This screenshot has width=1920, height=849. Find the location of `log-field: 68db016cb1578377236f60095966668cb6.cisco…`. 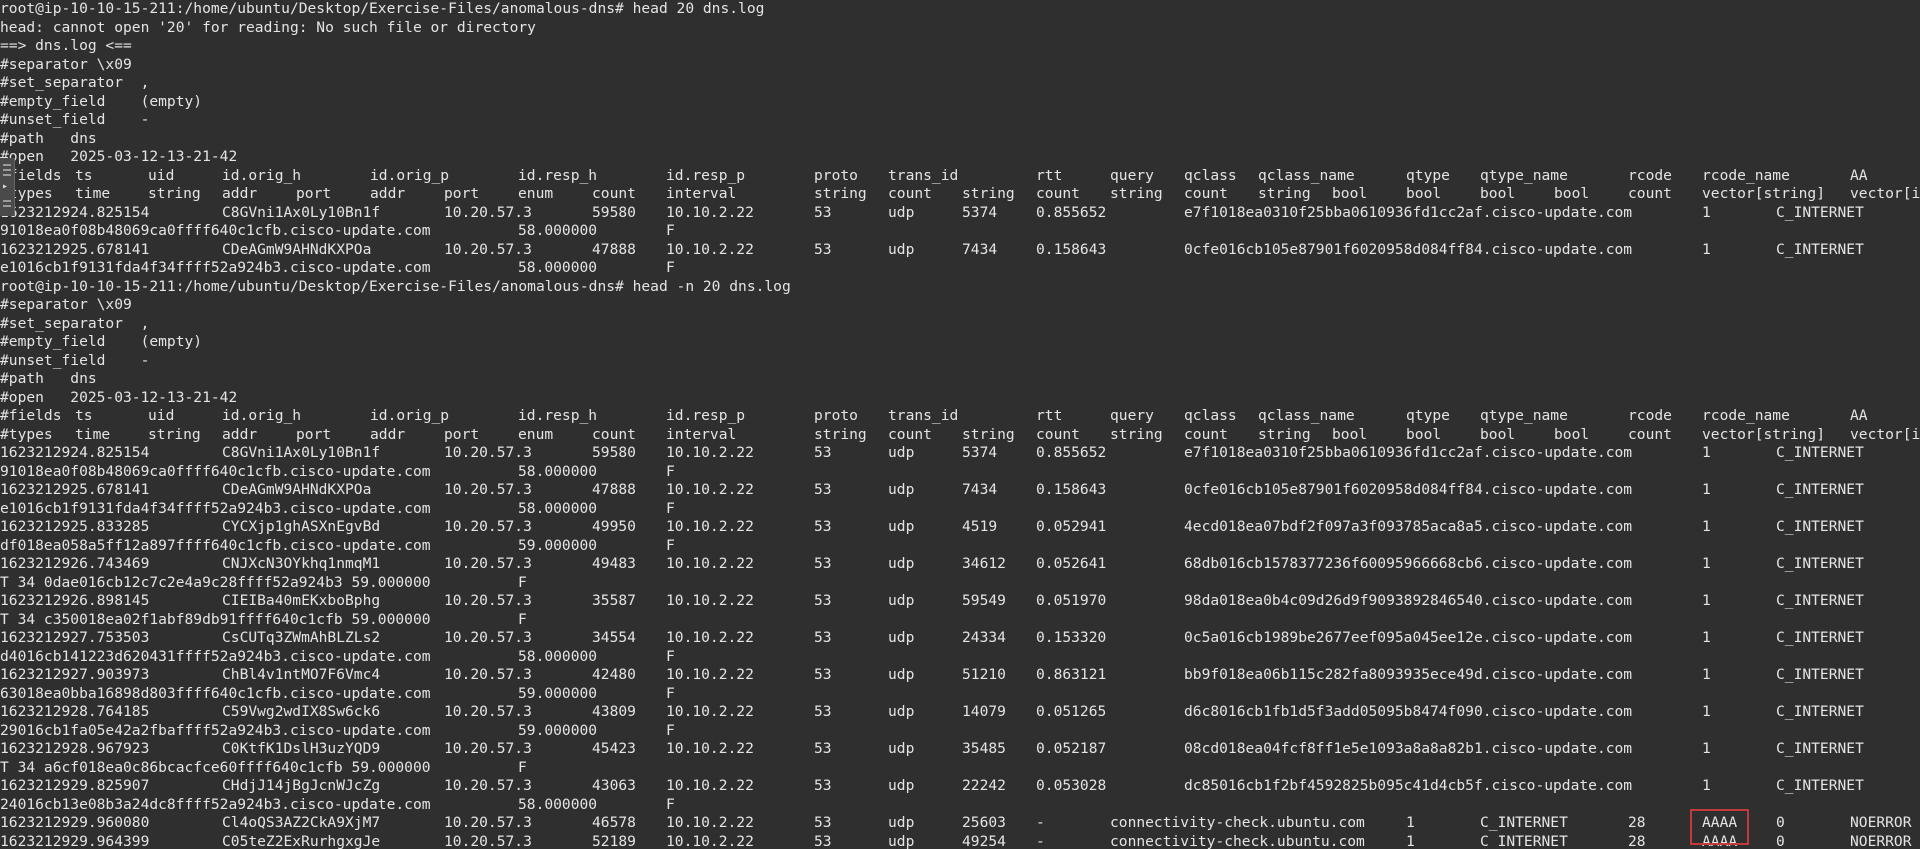

log-field: 68db016cb1578377236f60095966668cb6.cisco… is located at coordinates (1408, 563).